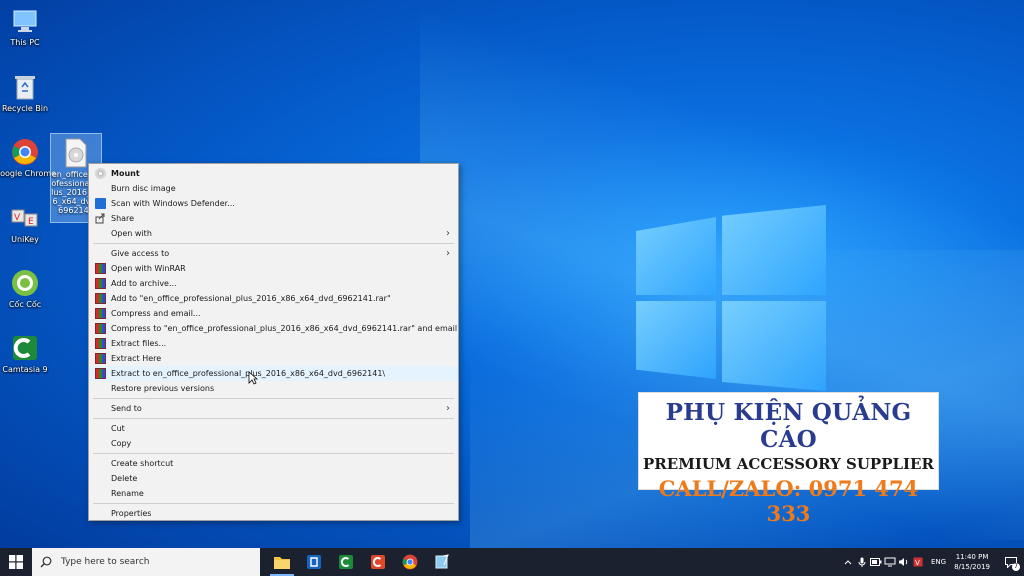 This screenshot has height=576, width=1024. Describe the element at coordinates (100, 218) in the screenshot. I see `share-icon` at that location.